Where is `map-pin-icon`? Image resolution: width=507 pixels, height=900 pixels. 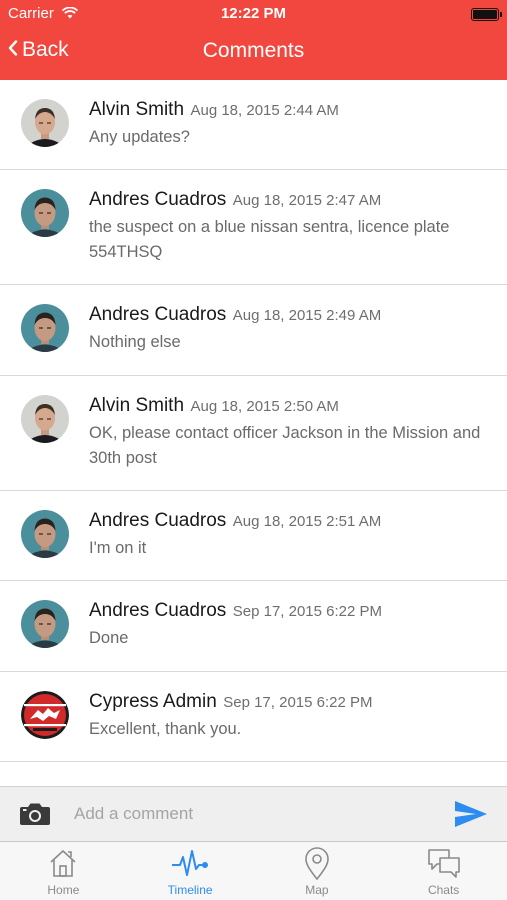
map-pin-icon is located at coordinates (317, 866).